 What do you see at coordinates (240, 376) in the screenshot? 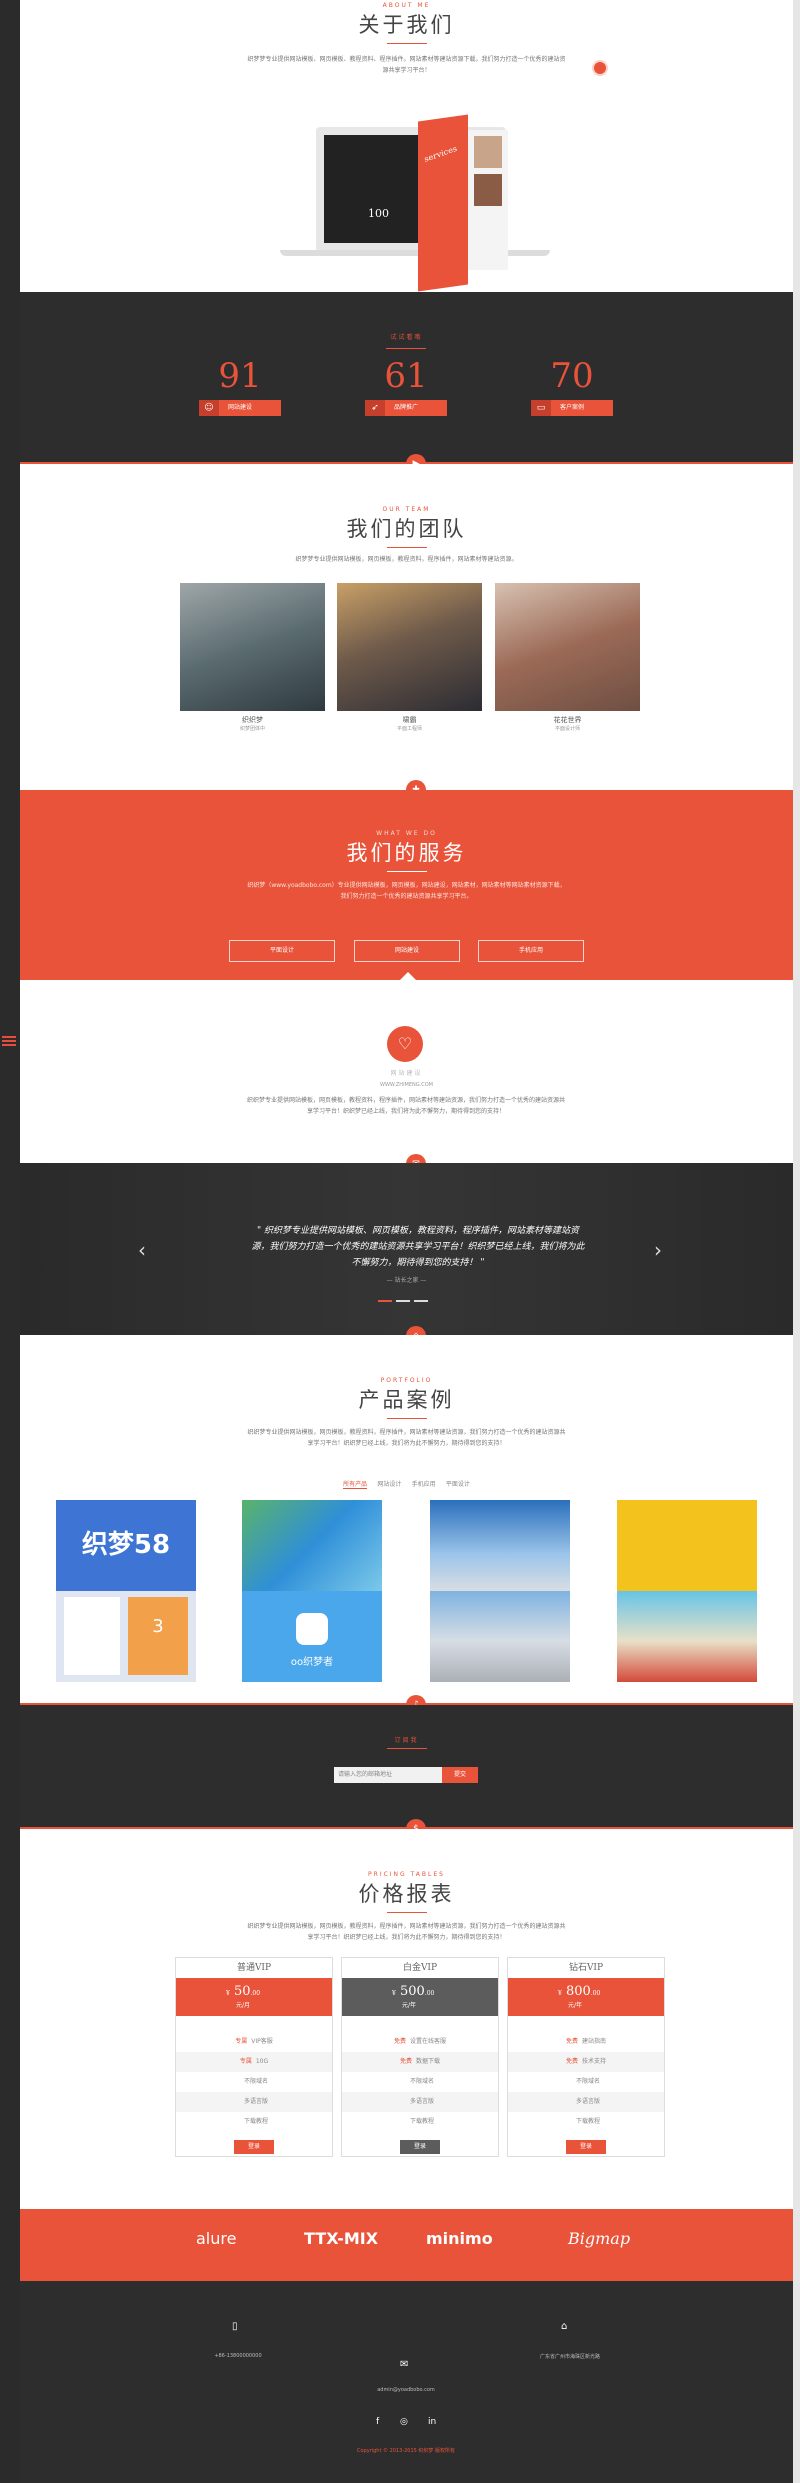
I see `stat-number: 91` at bounding box center [240, 376].